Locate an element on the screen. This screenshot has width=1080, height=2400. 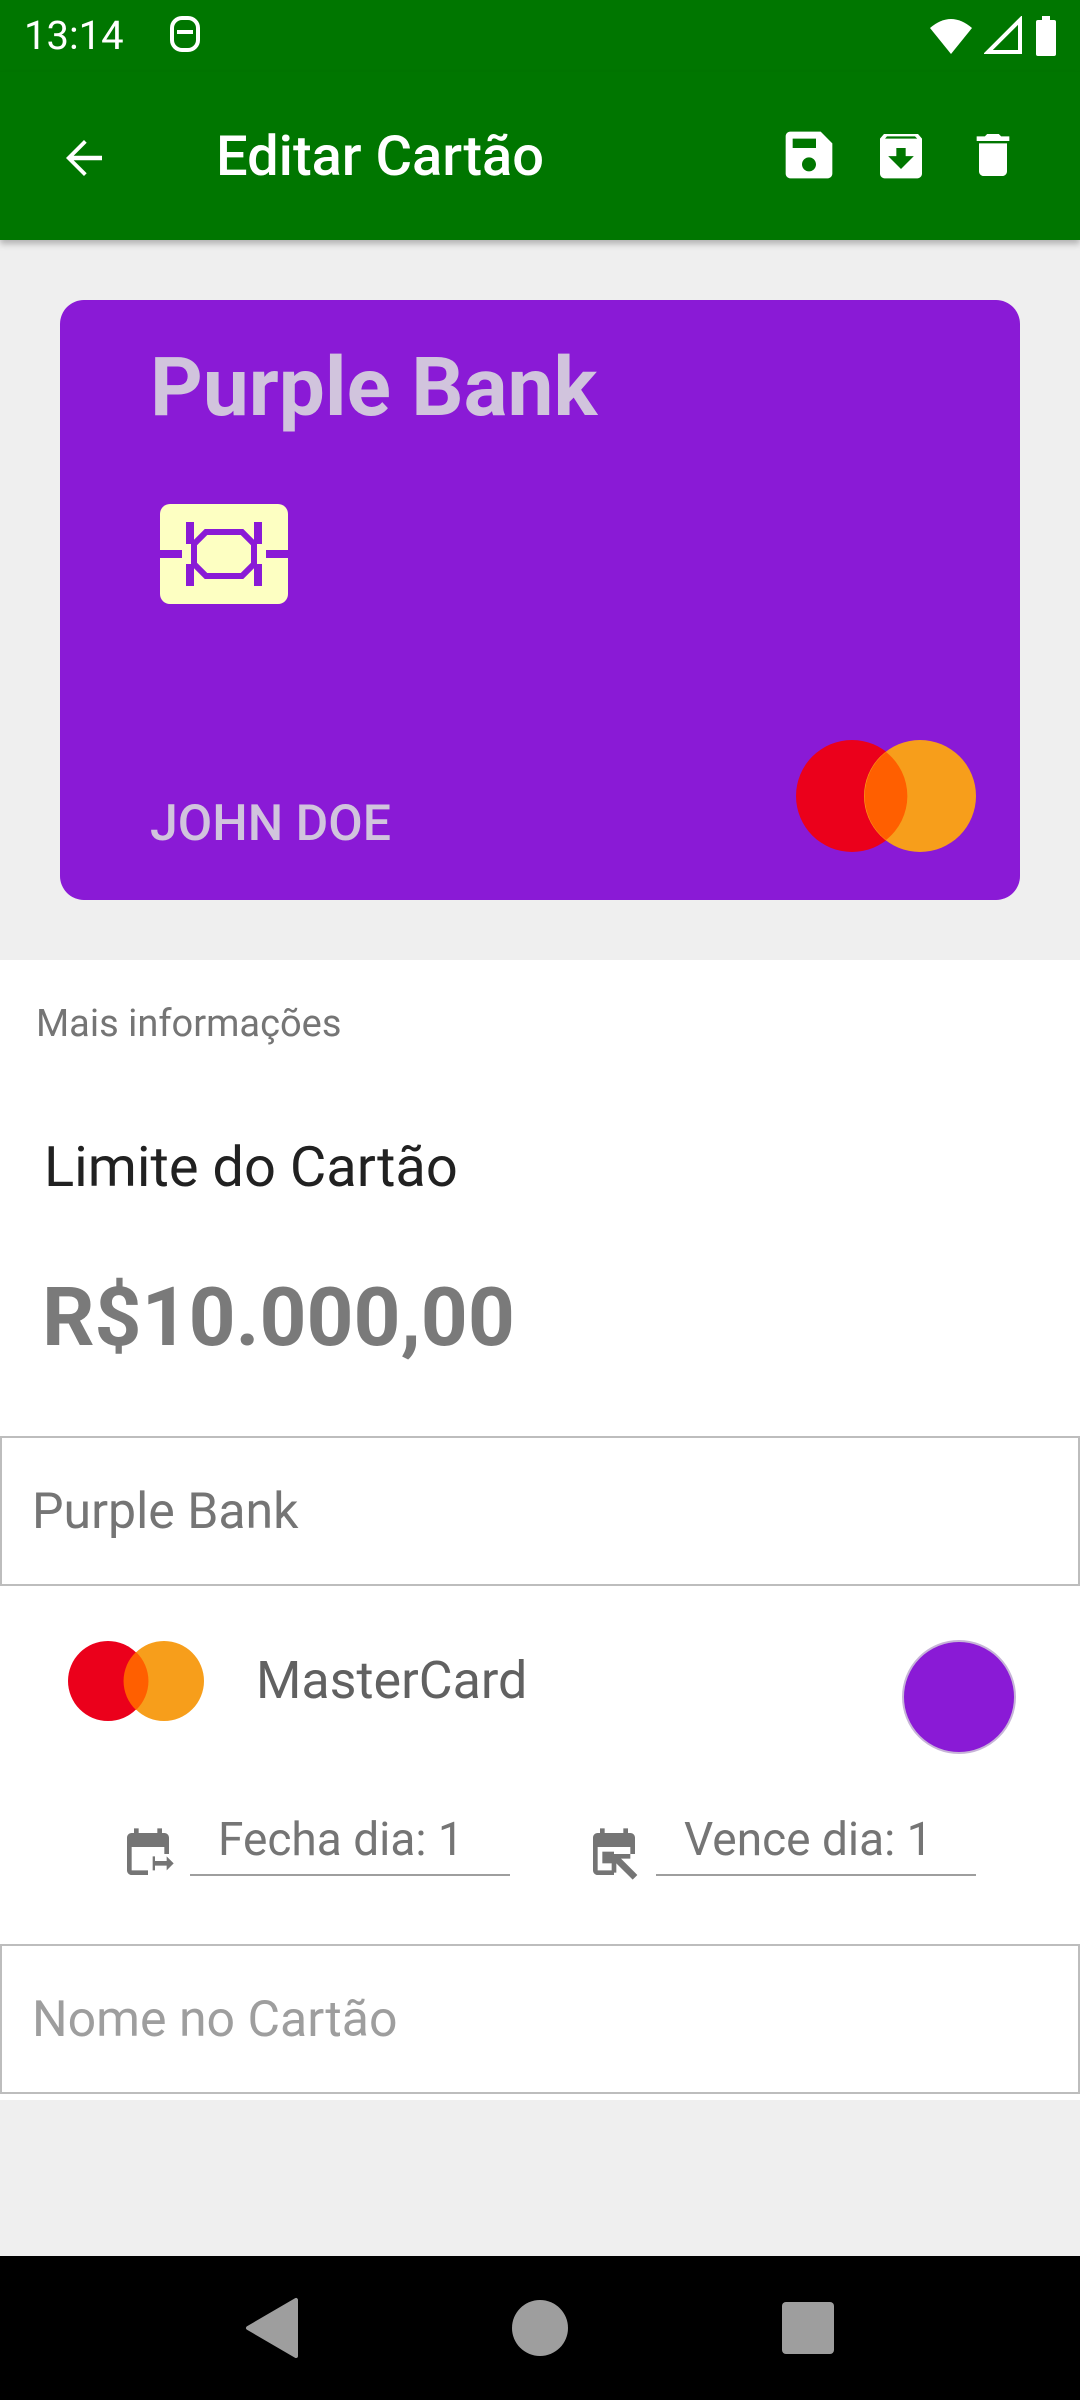
calendar-closing-icon is located at coordinates (150, 1851).